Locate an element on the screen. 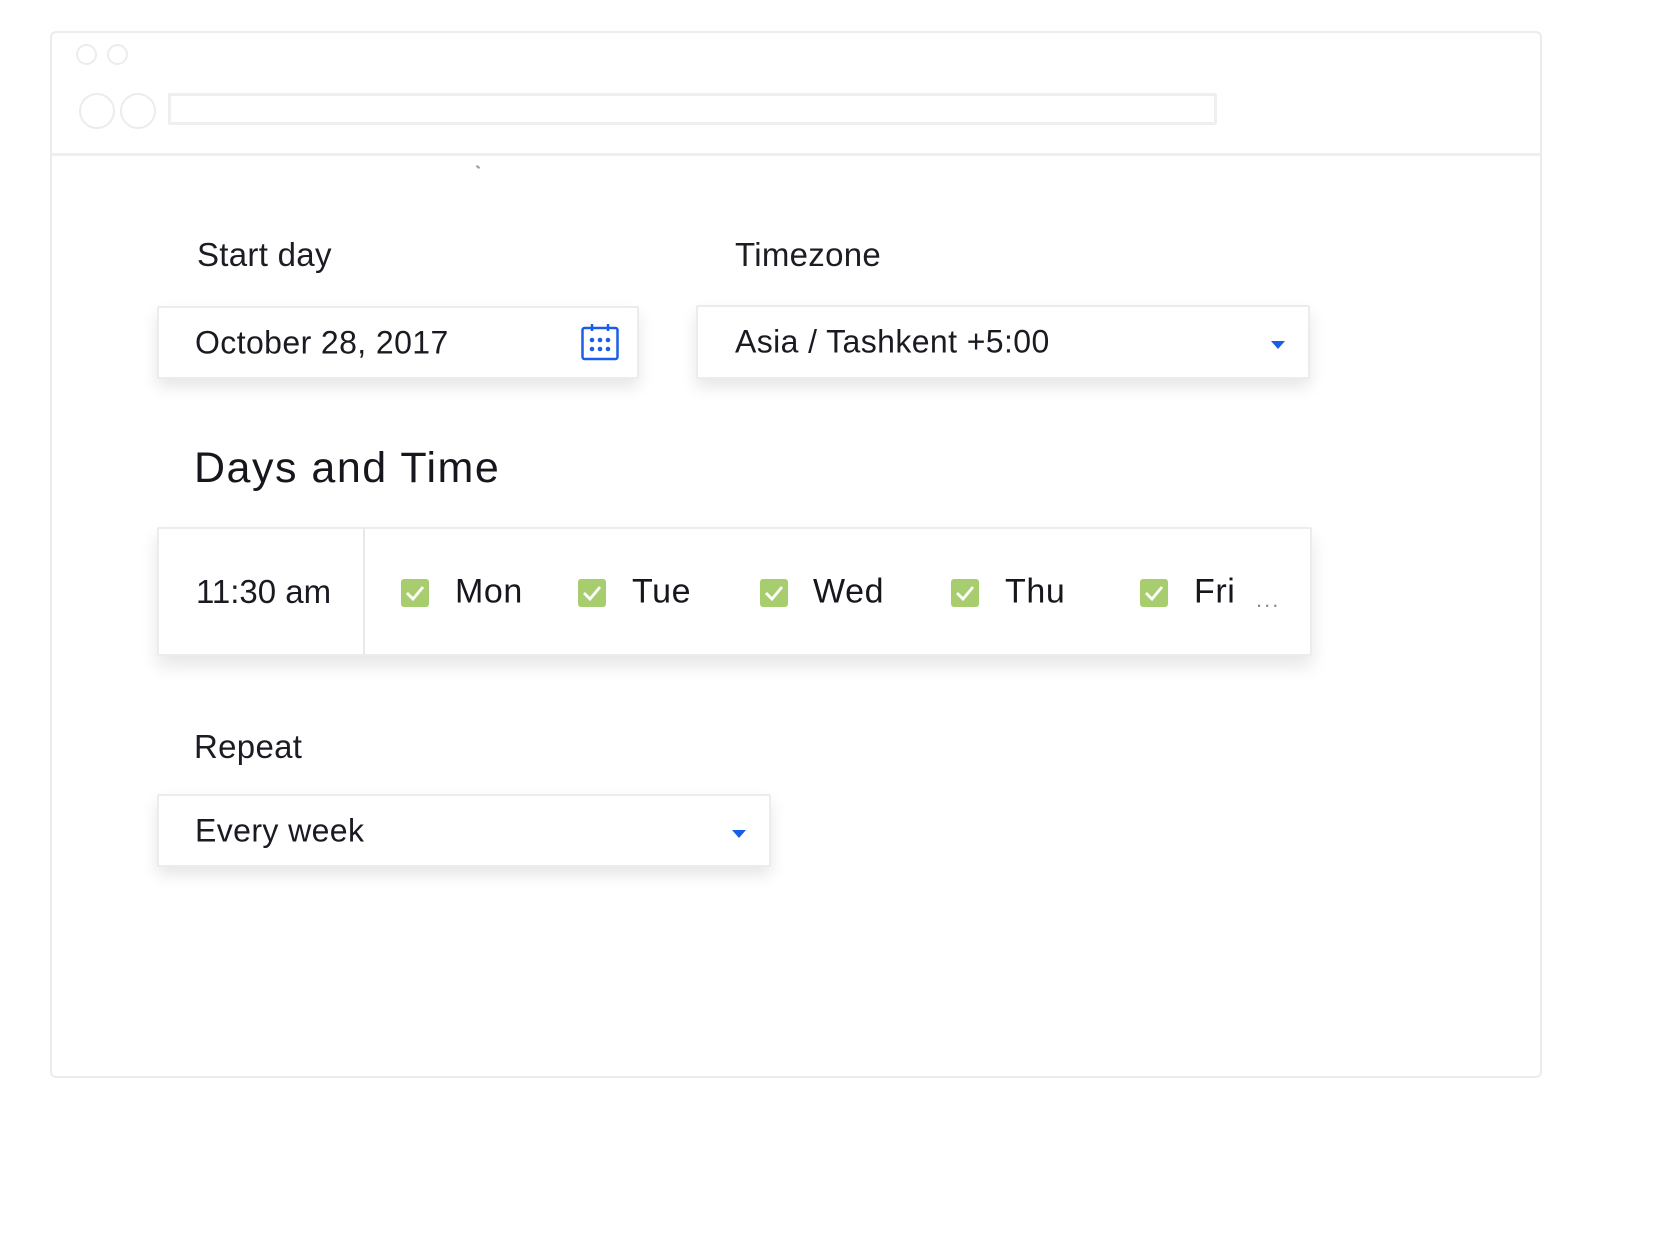 This screenshot has height=1235, width=1680. time-cell: 11:30 am is located at coordinates (262, 591).